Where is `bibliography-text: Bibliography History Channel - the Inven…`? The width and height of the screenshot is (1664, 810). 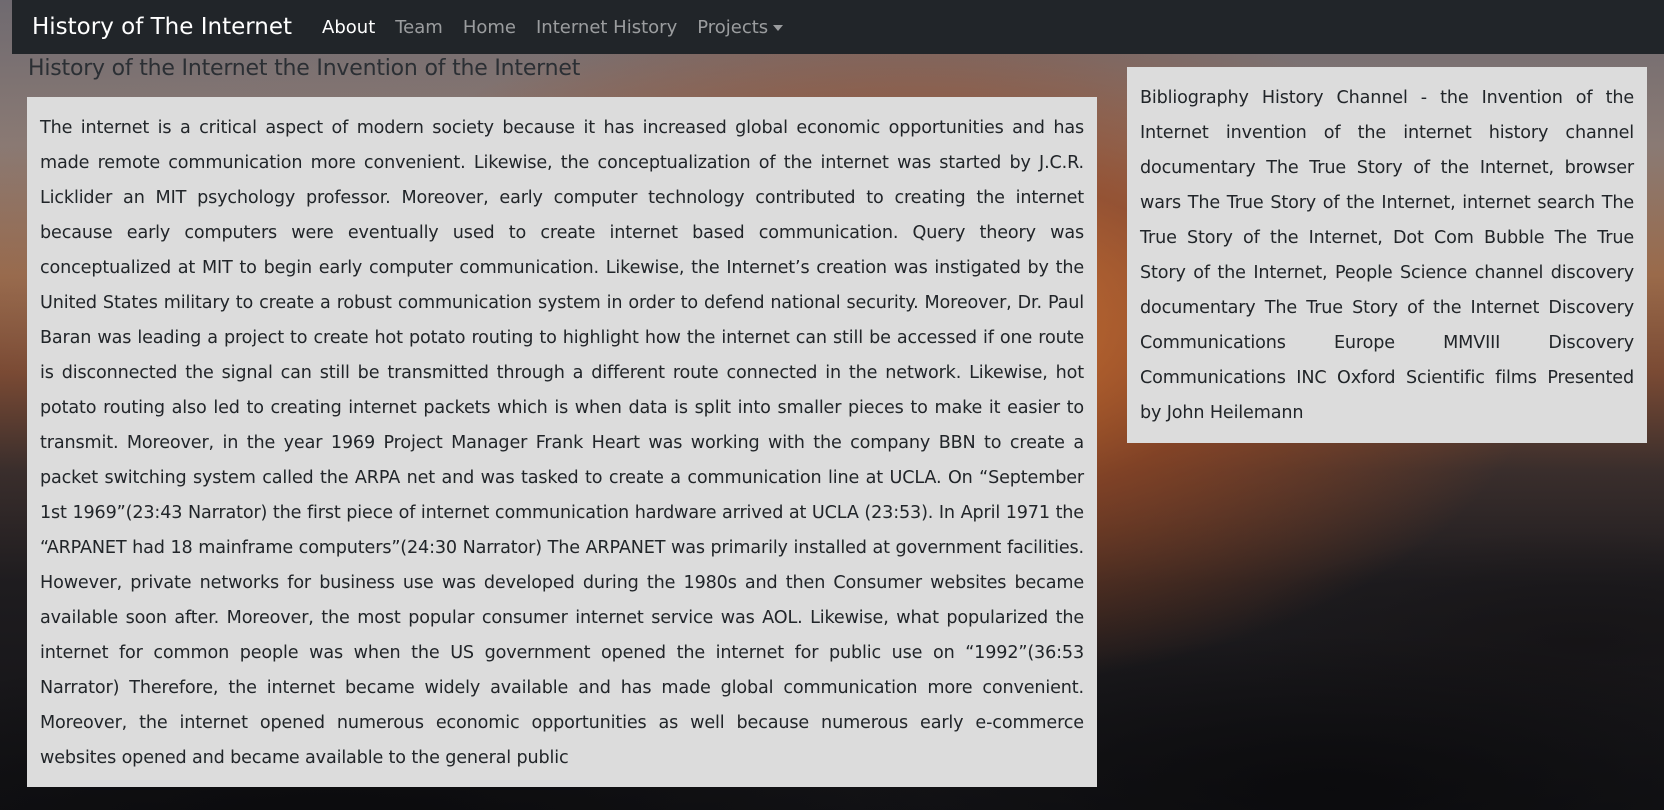 bibliography-text: Bibliography History Channel - the Inven… is located at coordinates (1387, 255).